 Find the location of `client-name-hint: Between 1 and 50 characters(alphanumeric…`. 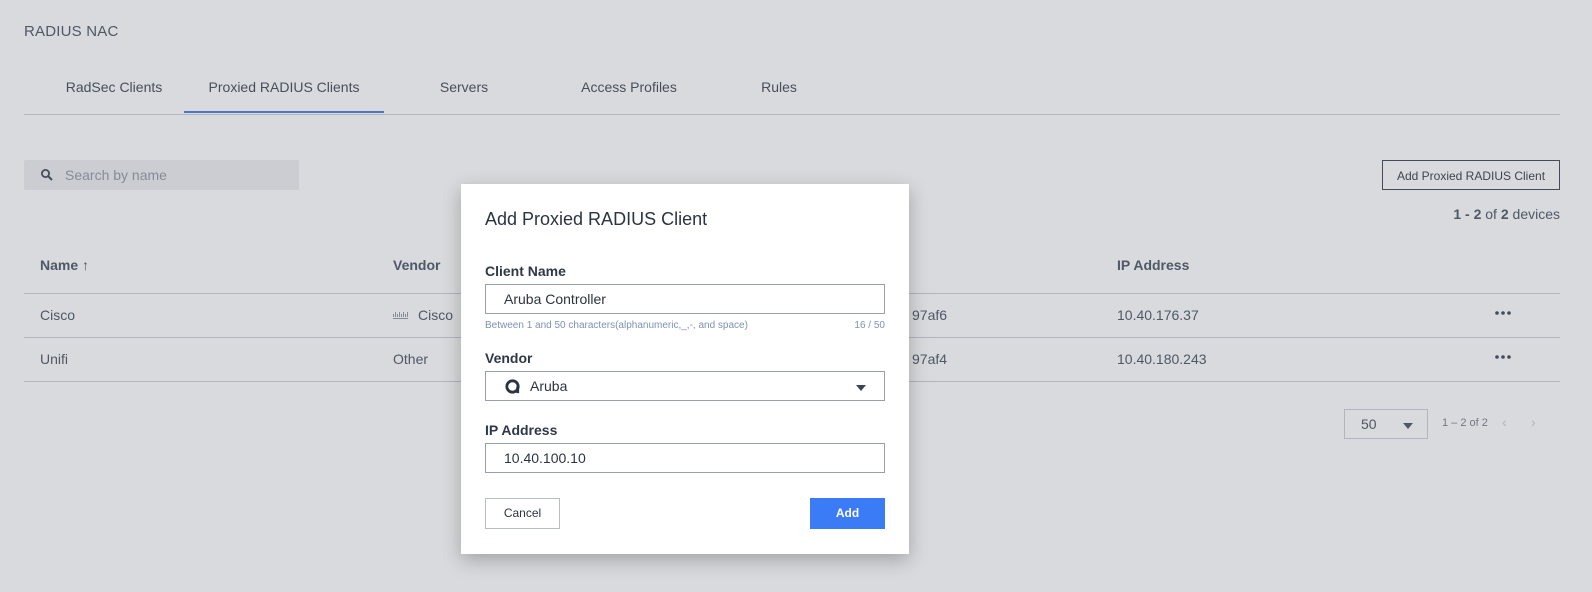

client-name-hint: Between 1 and 50 characters(alphanumeric… is located at coordinates (616, 325).